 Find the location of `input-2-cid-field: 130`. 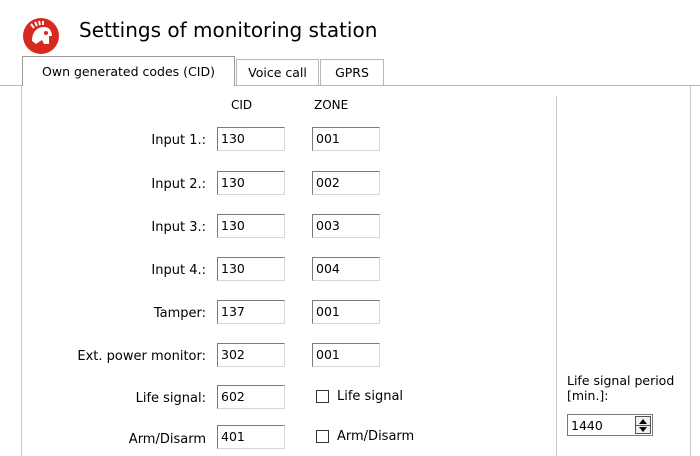

input-2-cid-field: 130 is located at coordinates (251, 183).